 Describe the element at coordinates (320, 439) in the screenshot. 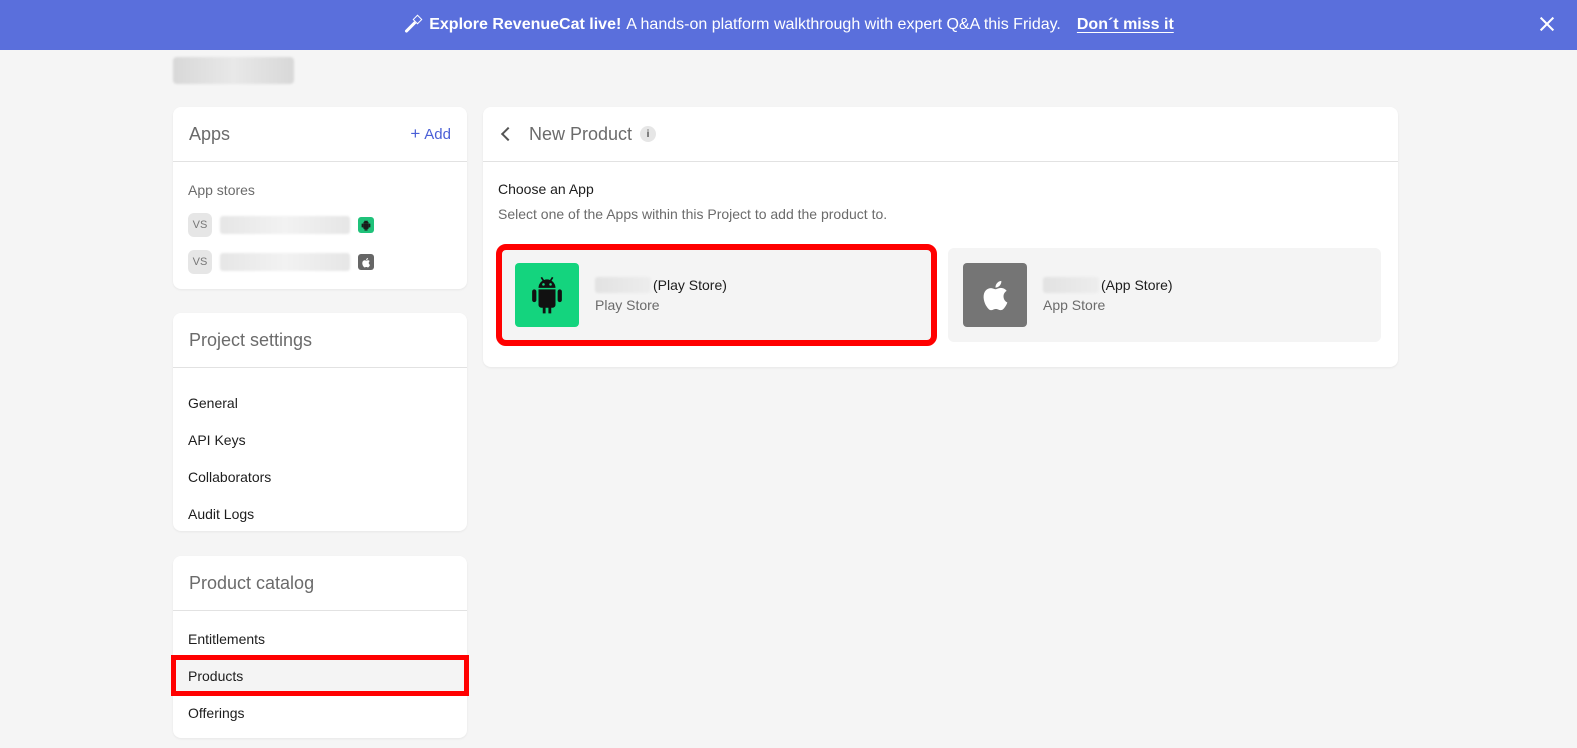

I see `nav-item-api-keys: API Keys` at that location.